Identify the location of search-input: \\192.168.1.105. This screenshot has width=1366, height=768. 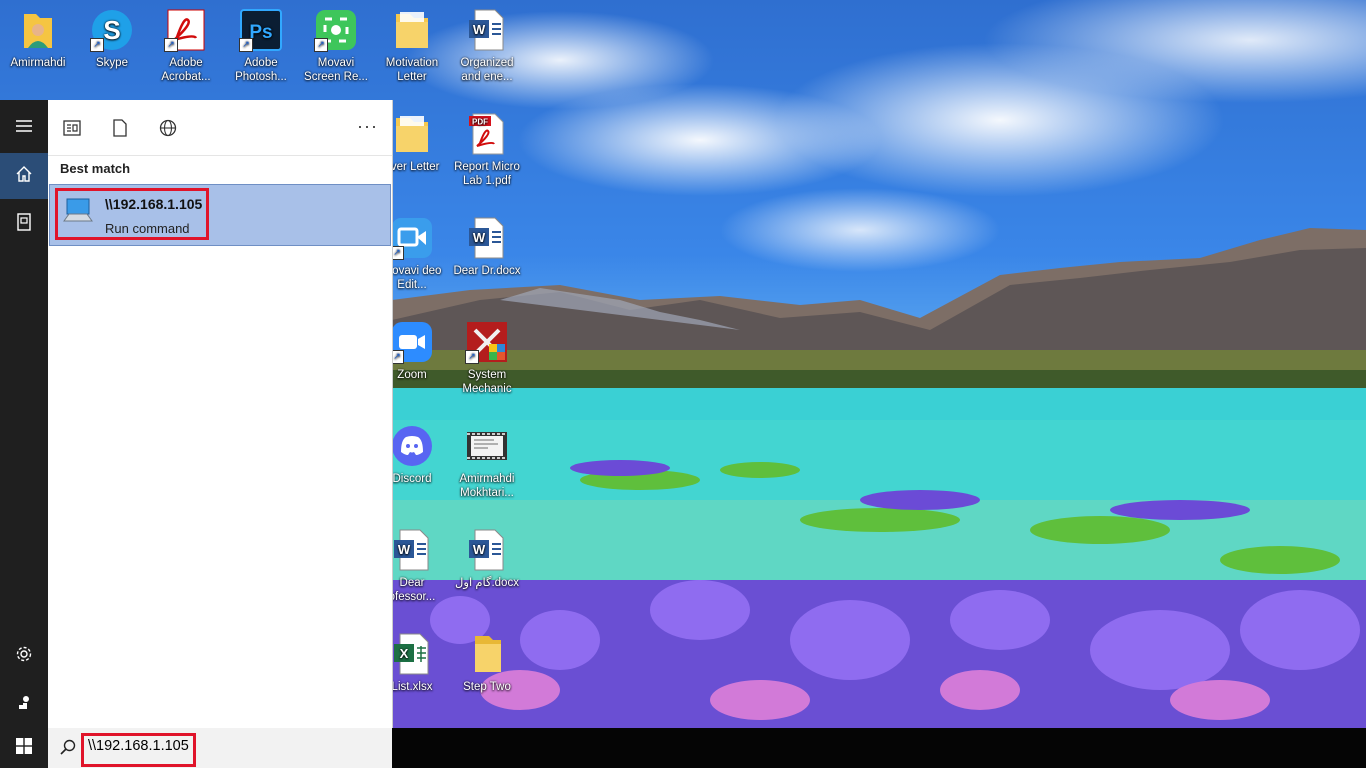
(138, 746).